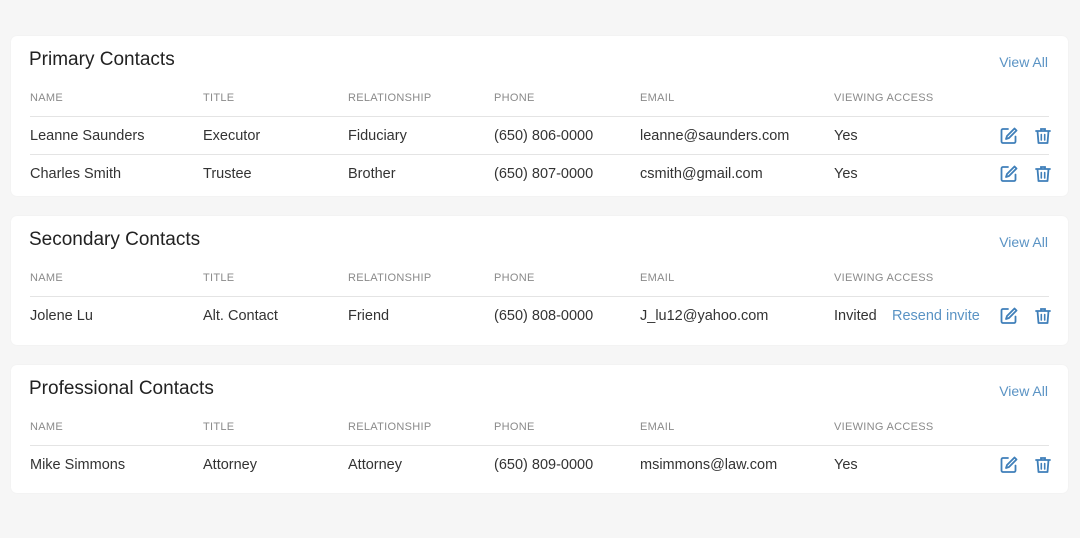 The width and height of the screenshot is (1080, 538). Describe the element at coordinates (544, 136) in the screenshot. I see `contact-phone: (650) 806-0000` at that location.